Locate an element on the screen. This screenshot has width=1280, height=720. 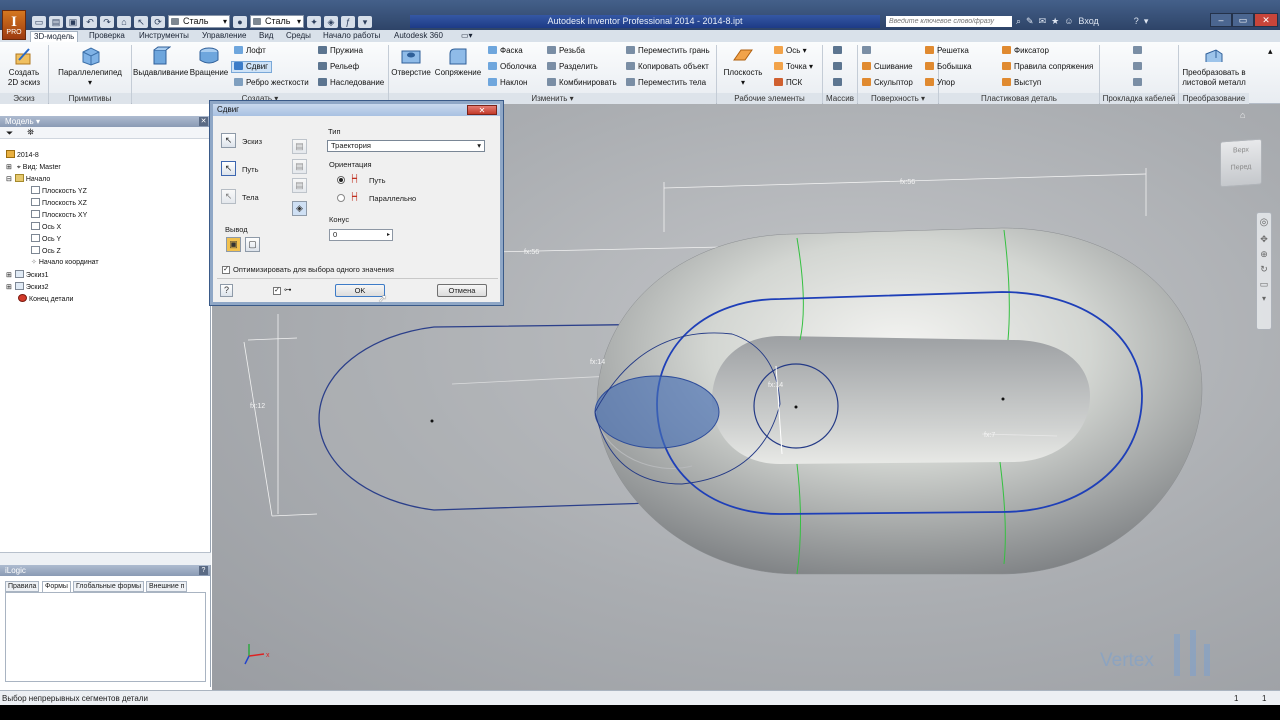
filter-icon: ⏷ is located at coordinates (9, 133).